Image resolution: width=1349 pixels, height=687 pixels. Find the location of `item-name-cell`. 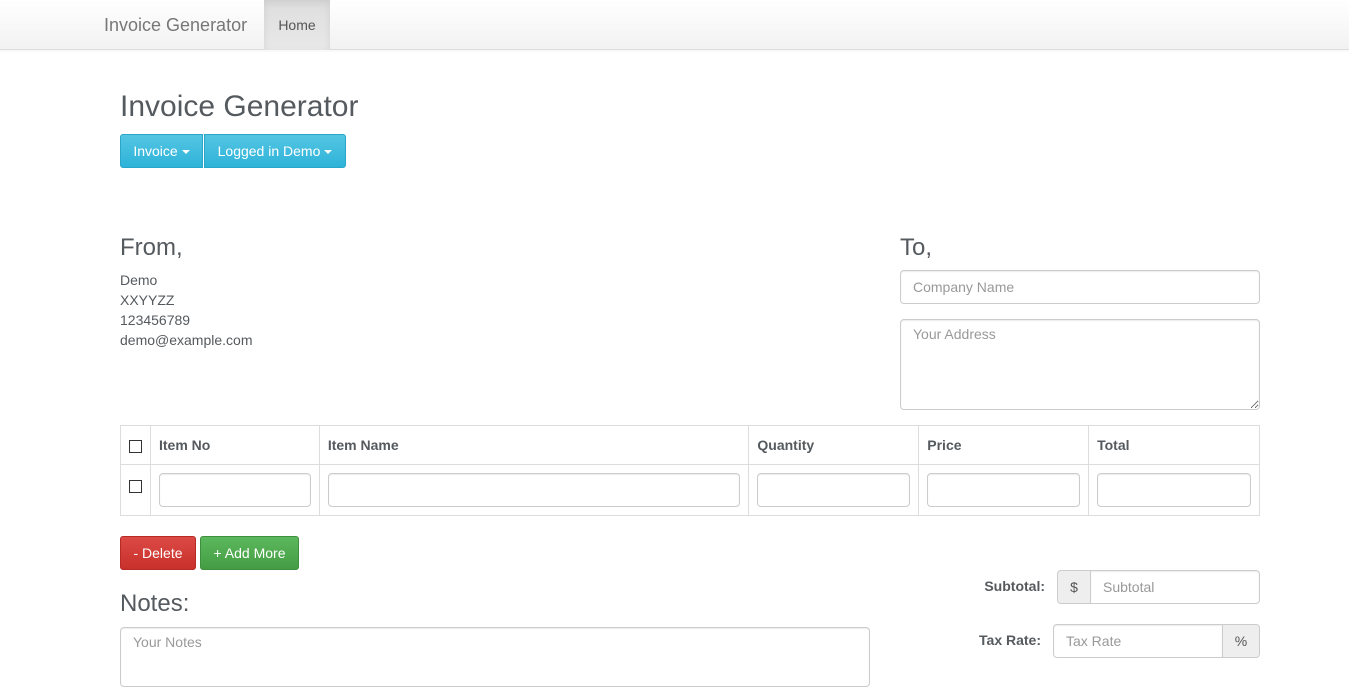

item-name-cell is located at coordinates (534, 490).